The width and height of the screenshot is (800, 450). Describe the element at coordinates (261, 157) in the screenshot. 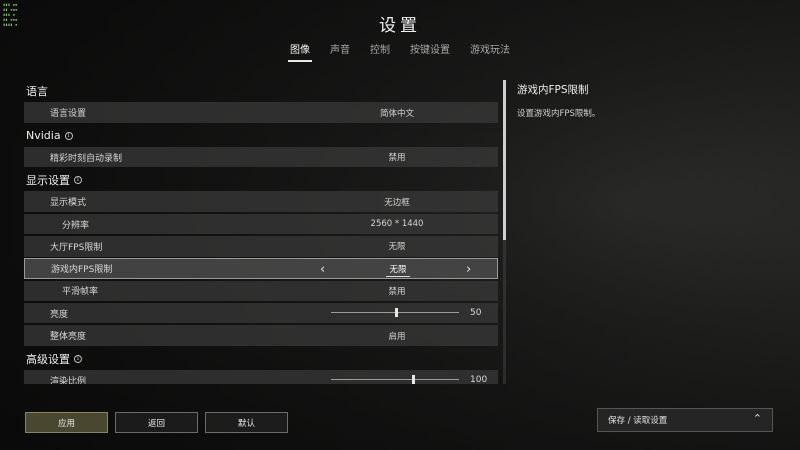

I see `setting-row-highlights-auto-record: 精彩时刻自动录制 禁用` at that location.